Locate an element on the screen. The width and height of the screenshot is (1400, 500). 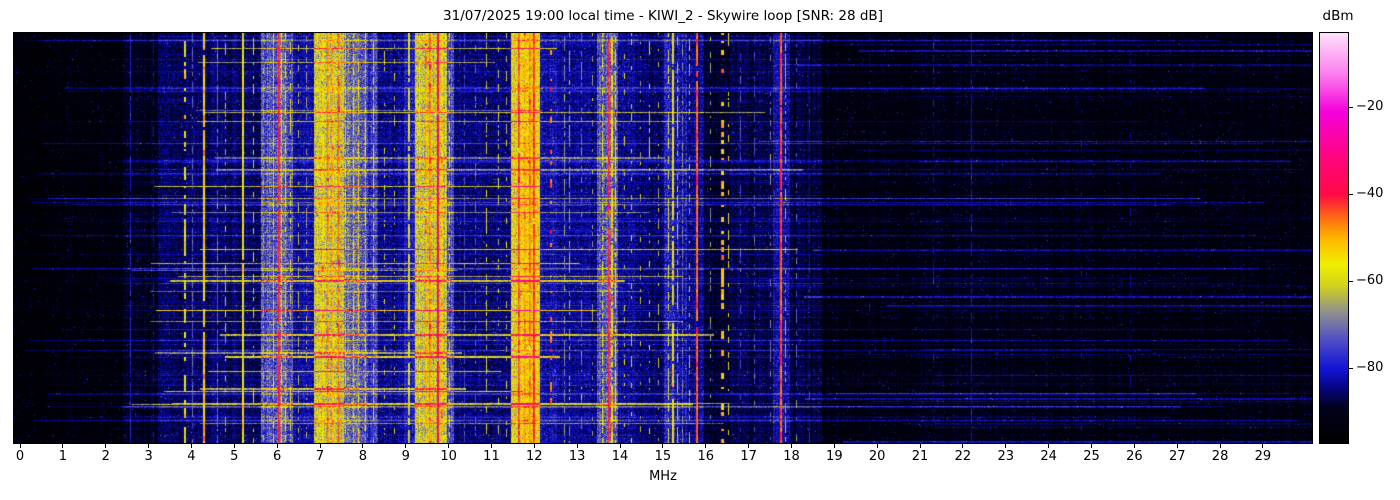
x-tick-label: 25 is located at coordinates (1091, 456).